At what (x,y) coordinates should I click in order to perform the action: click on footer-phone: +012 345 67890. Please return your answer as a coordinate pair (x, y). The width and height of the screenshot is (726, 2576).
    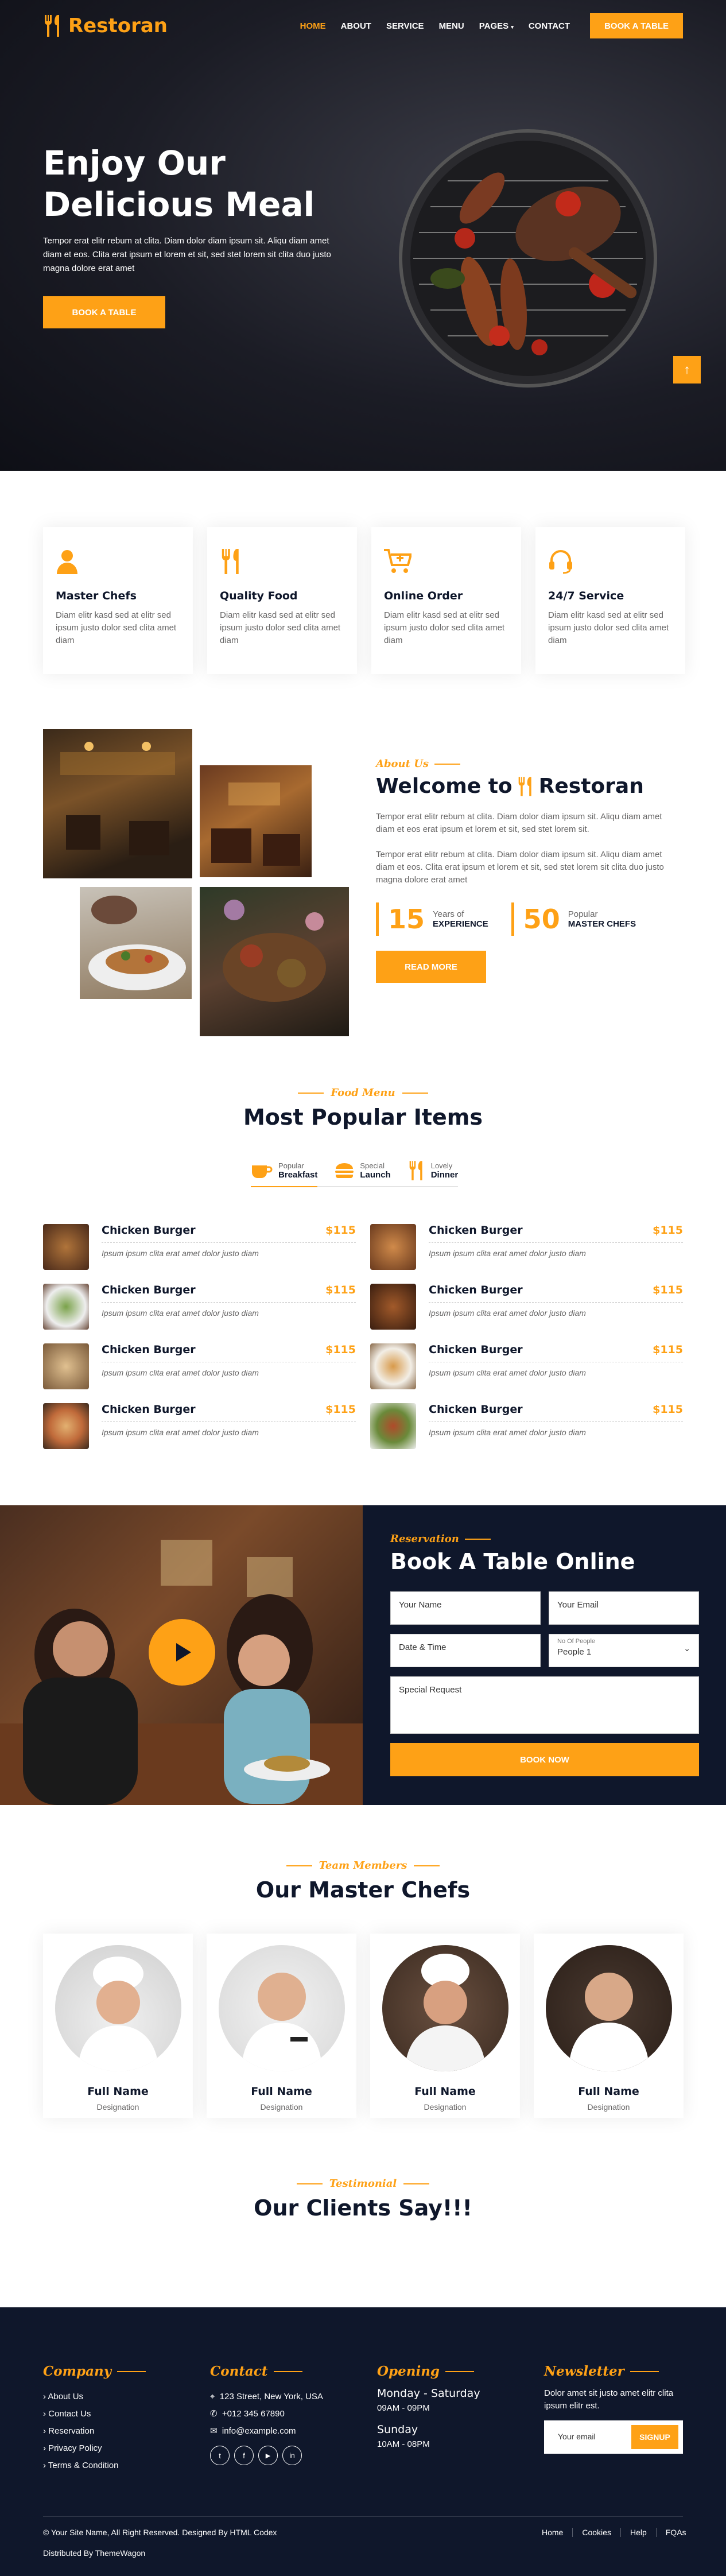
    Looking at the image, I should click on (253, 2414).